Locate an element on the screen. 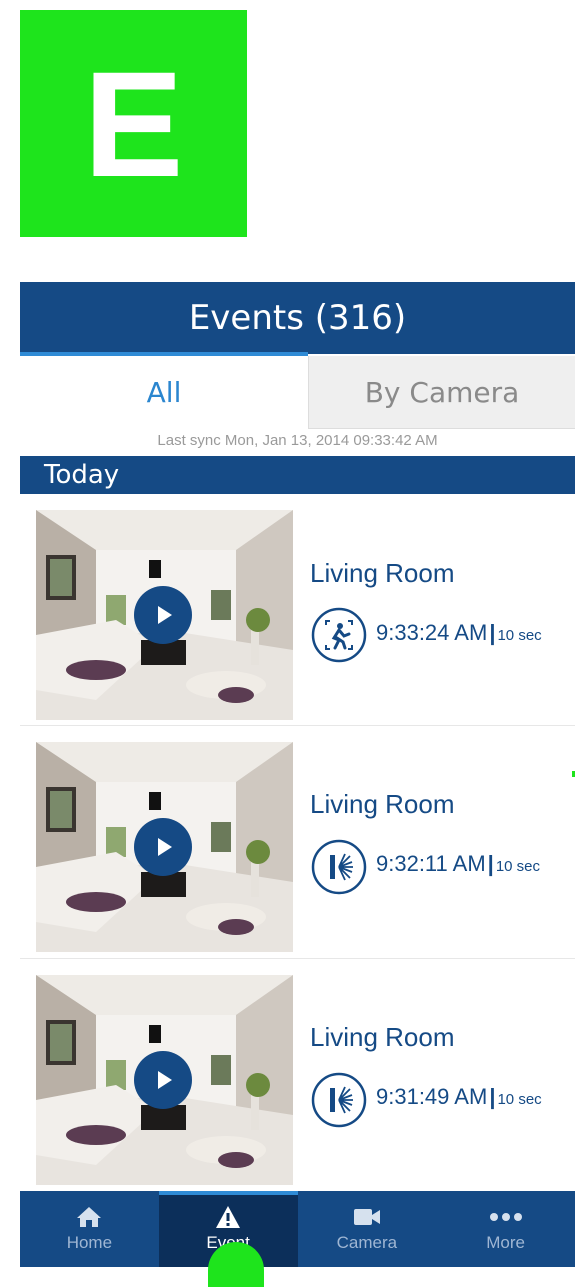  video-camera-icon is located at coordinates (366, 1217).